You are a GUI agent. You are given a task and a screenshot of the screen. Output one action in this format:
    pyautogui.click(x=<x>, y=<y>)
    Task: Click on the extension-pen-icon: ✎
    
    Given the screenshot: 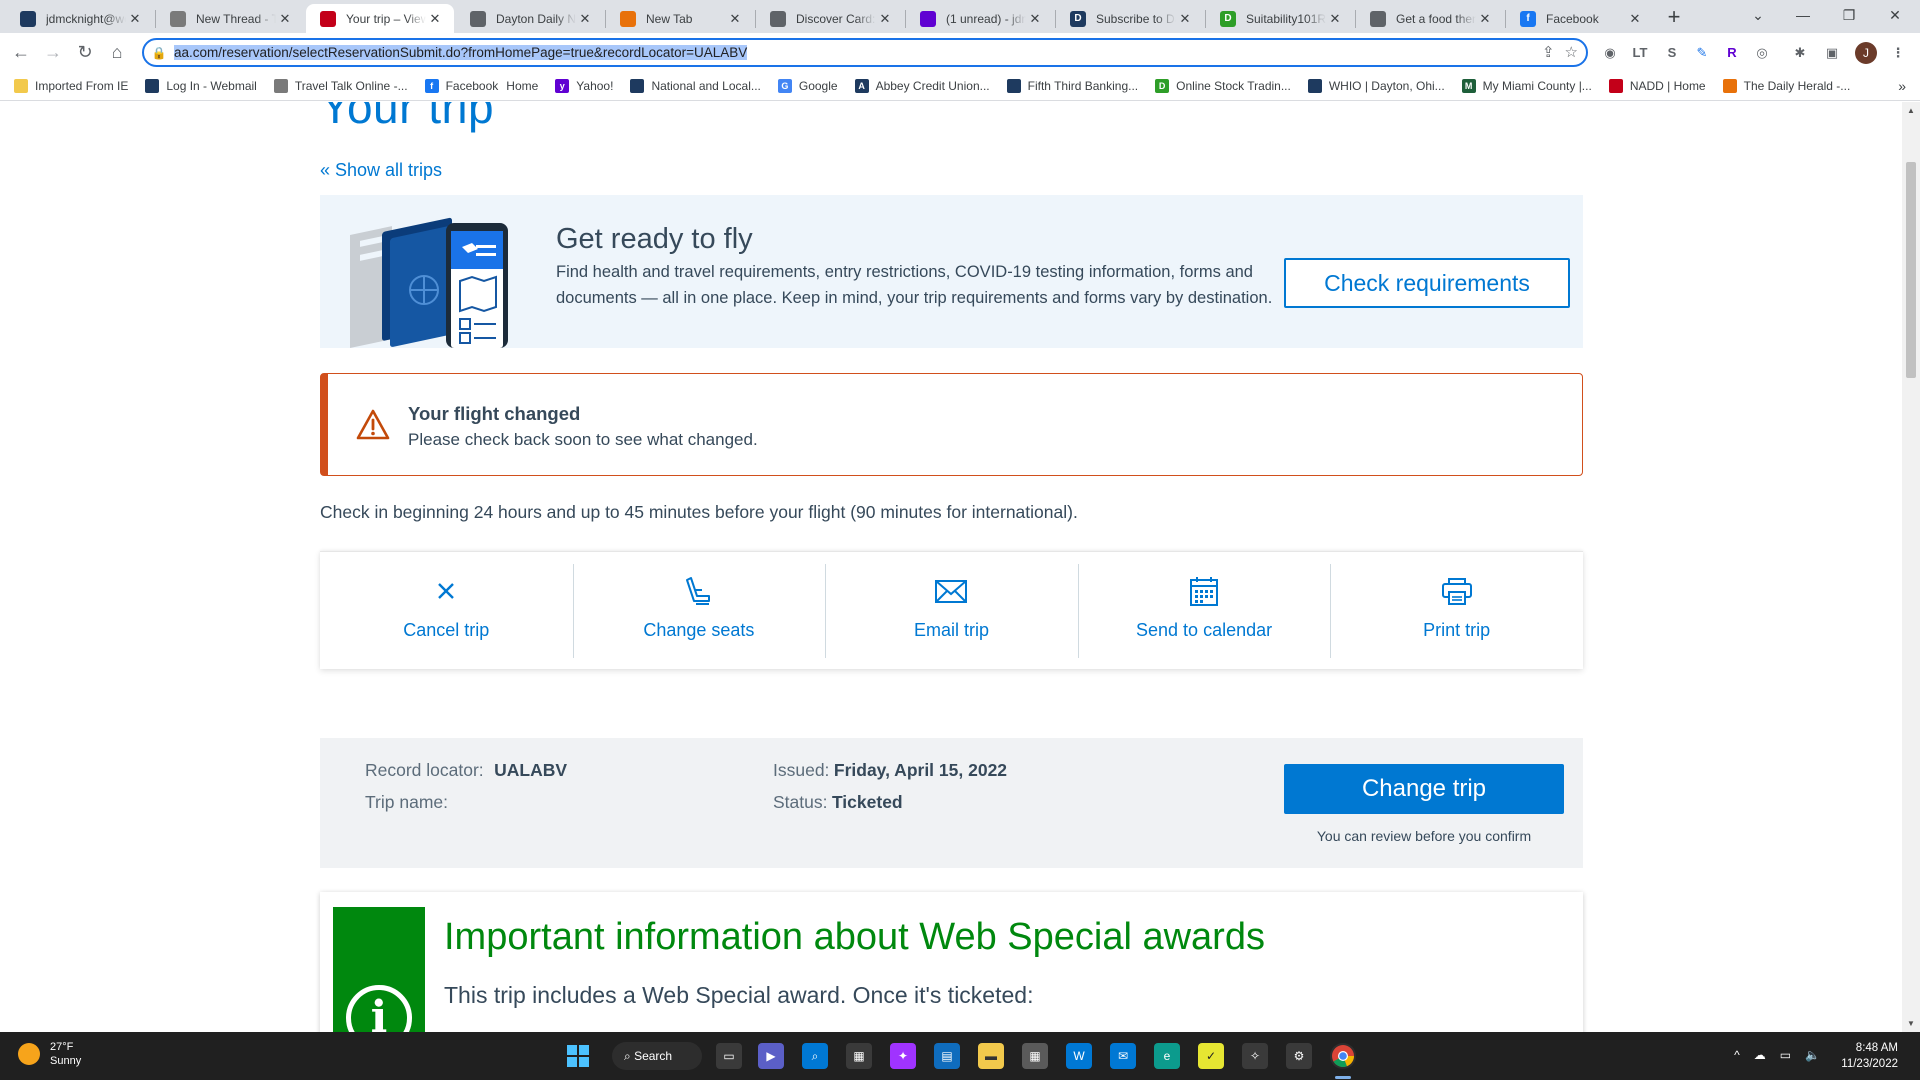 What is the action you would take?
    pyautogui.click(x=1702, y=53)
    